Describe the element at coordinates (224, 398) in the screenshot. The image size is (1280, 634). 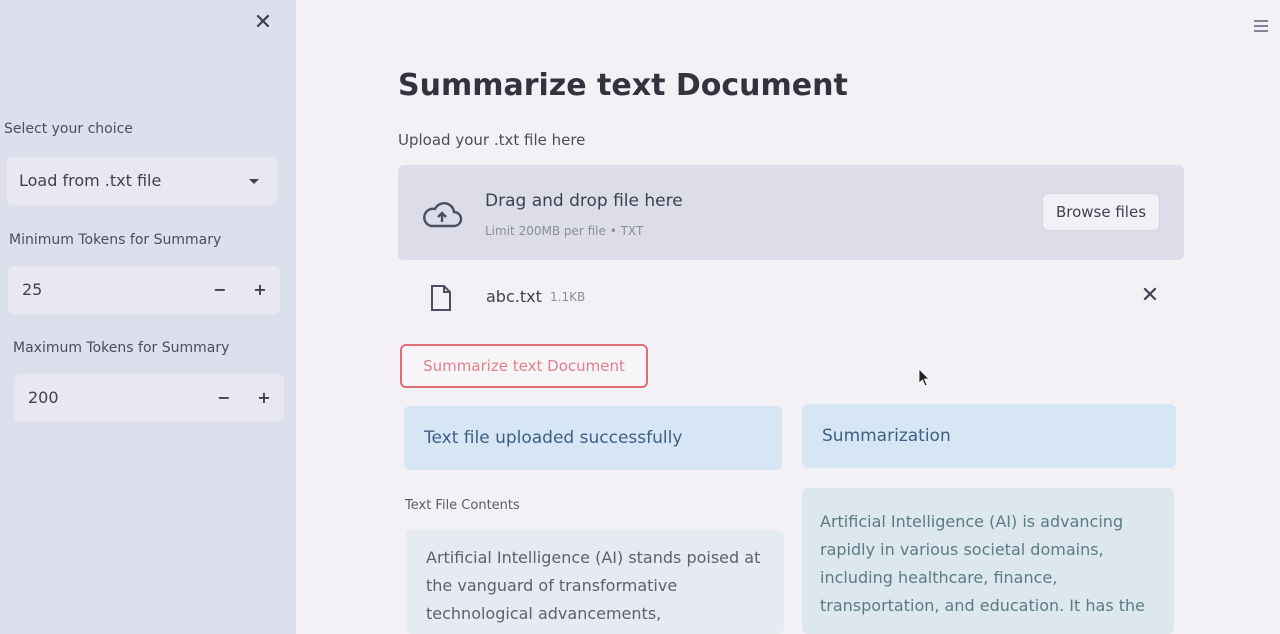
I see `max-tokens-decrement-button: −` at that location.